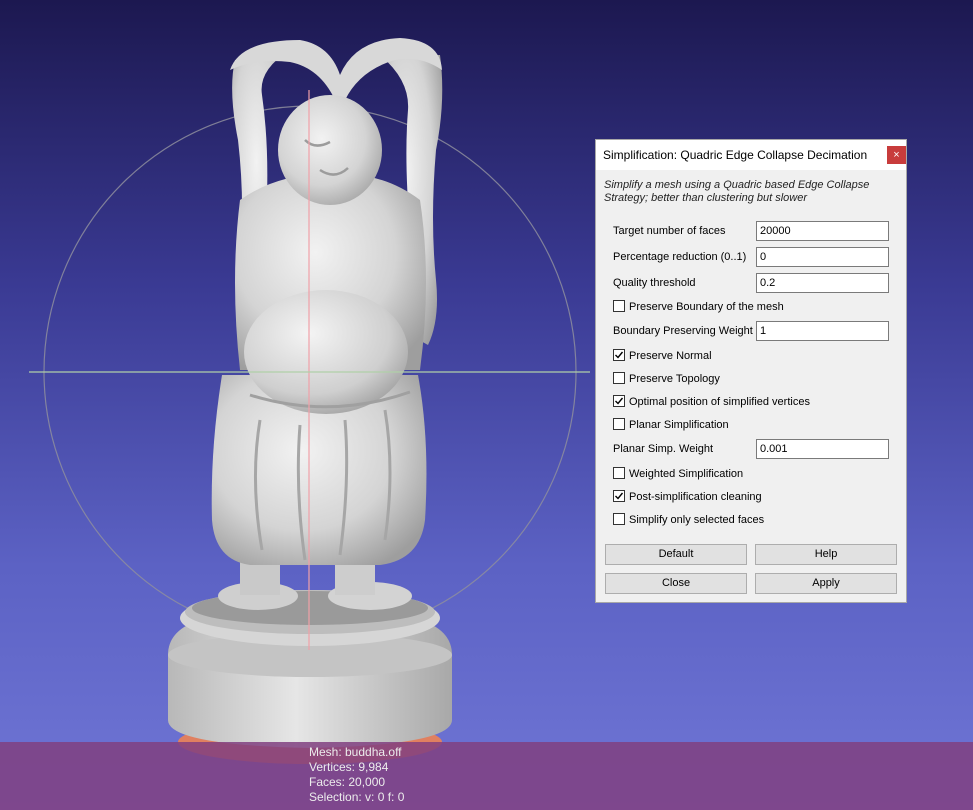 The height and width of the screenshot is (810, 973). Describe the element at coordinates (719, 402) in the screenshot. I see `optimal-position-label: Optimal position of simplified vertices` at that location.